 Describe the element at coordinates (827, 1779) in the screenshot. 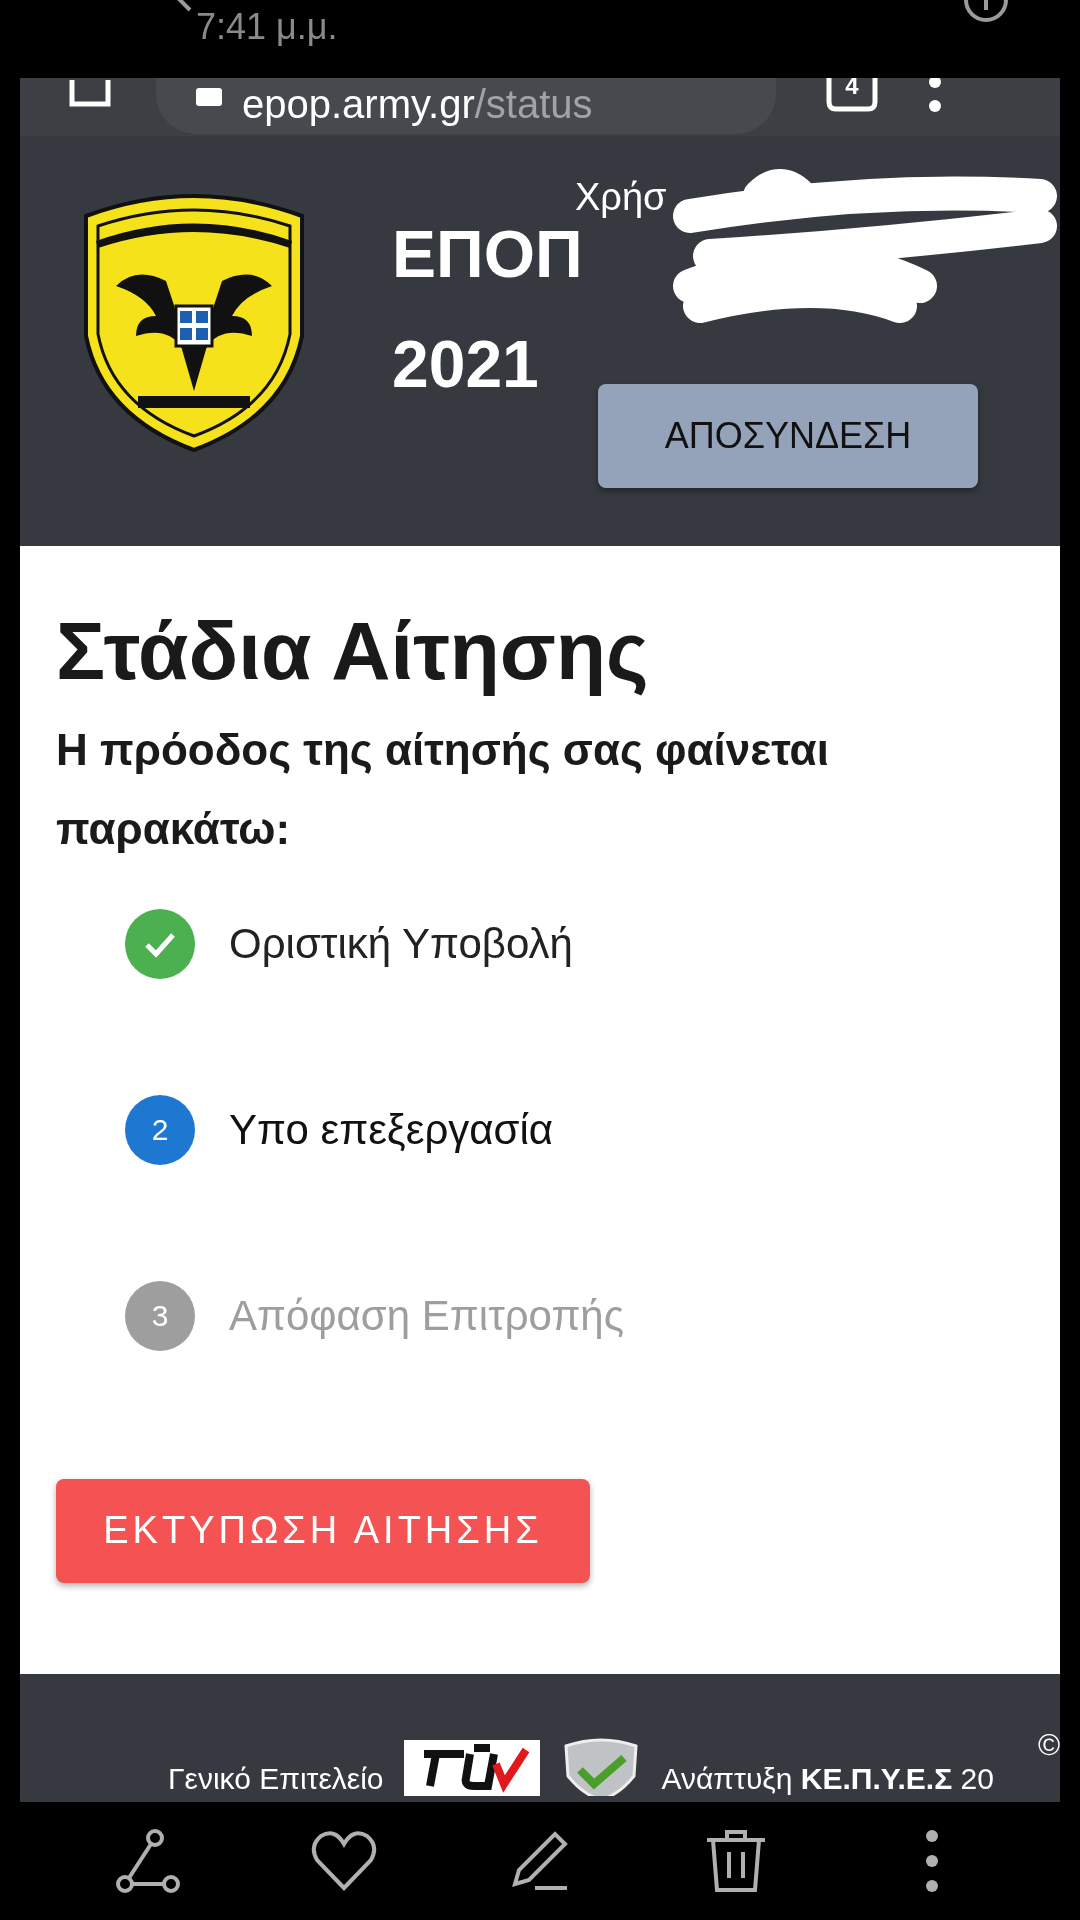

I see `footer-credit: Ανάπτυξη ΚΕ.Π.Υ.Ε.Σ 20` at that location.